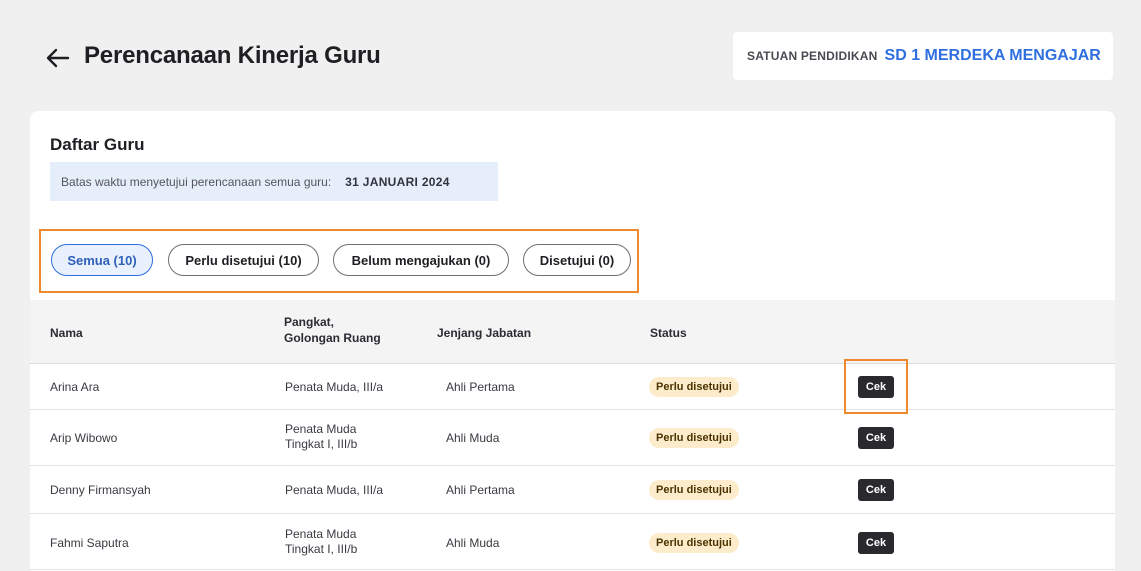 This screenshot has width=1141, height=571. Describe the element at coordinates (97, 144) in the screenshot. I see `card-title: Daftar Guru` at that location.